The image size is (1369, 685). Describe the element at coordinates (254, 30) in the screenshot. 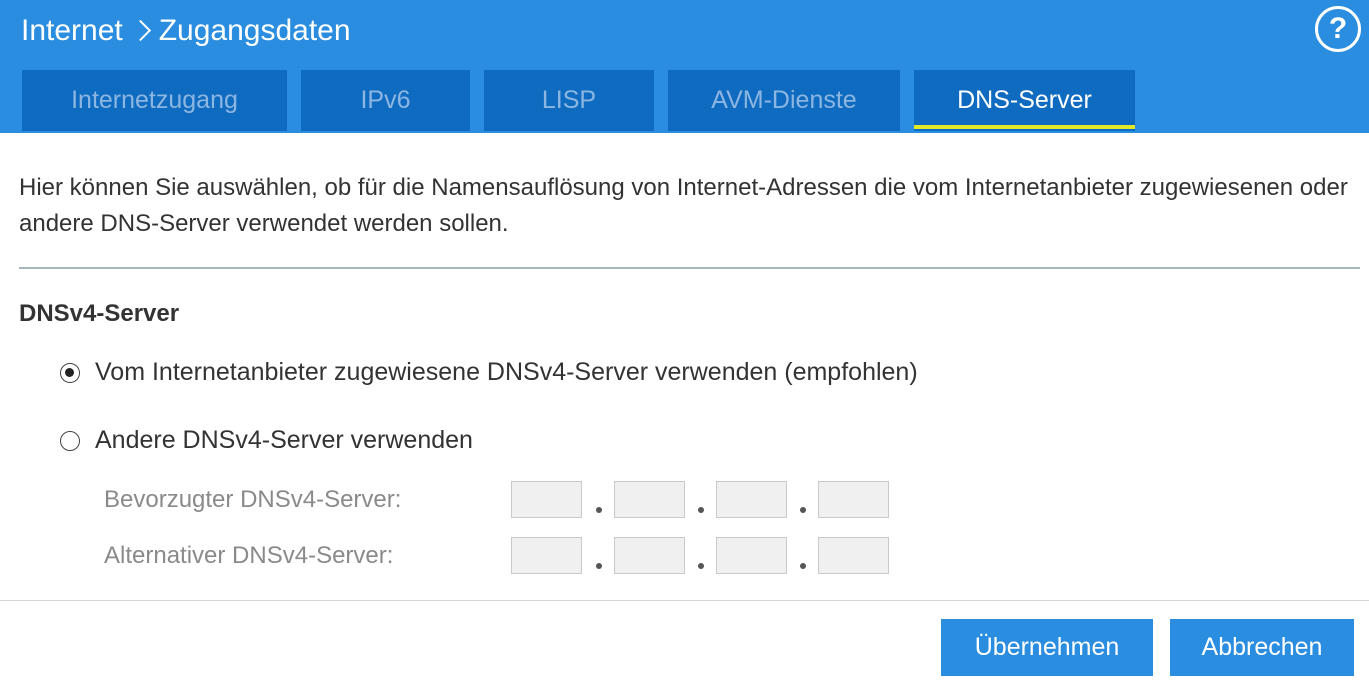

I see `breadcrumb-current: Zugangsdaten` at that location.